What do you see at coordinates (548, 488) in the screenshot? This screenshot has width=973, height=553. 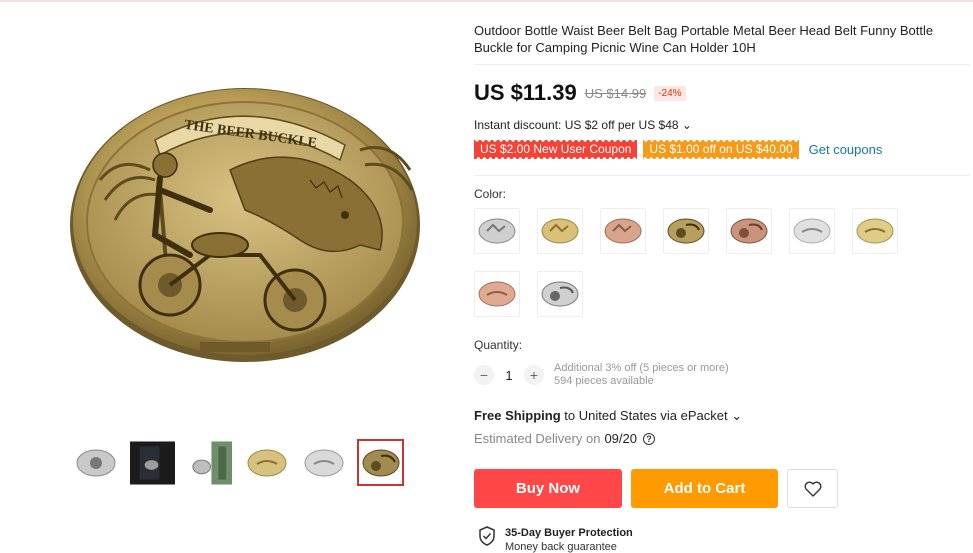 I see `buy-now-button: Buy Now` at bounding box center [548, 488].